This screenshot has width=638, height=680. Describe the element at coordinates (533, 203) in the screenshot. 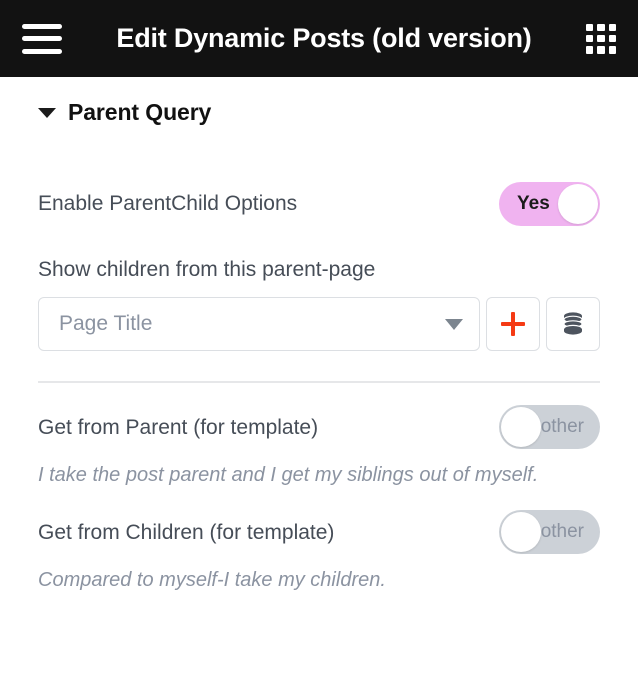

I see `toggle-state-label: Yes` at that location.